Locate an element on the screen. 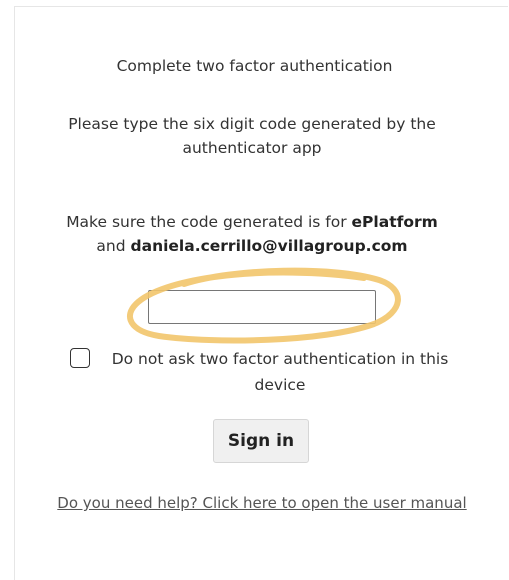 The width and height of the screenshot is (509, 580). context-middle: and is located at coordinates (113, 246).